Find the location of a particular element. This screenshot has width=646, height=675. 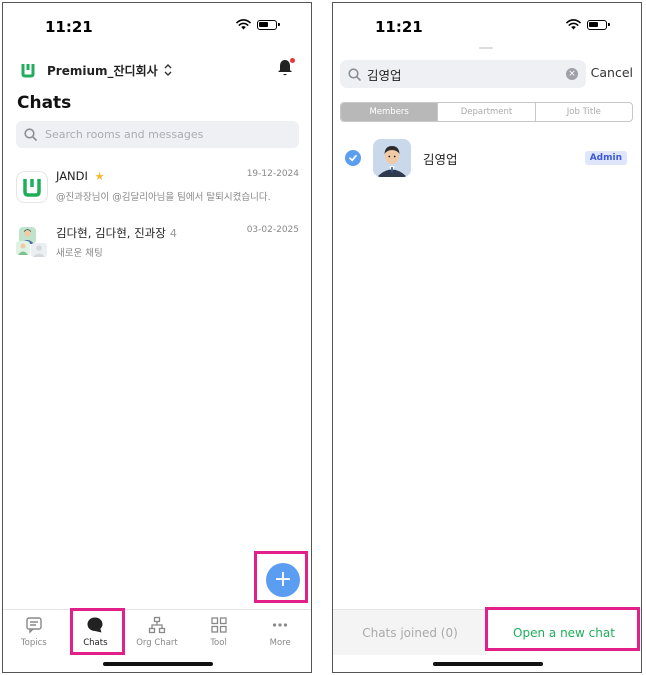

page-title: Chats is located at coordinates (44, 103).